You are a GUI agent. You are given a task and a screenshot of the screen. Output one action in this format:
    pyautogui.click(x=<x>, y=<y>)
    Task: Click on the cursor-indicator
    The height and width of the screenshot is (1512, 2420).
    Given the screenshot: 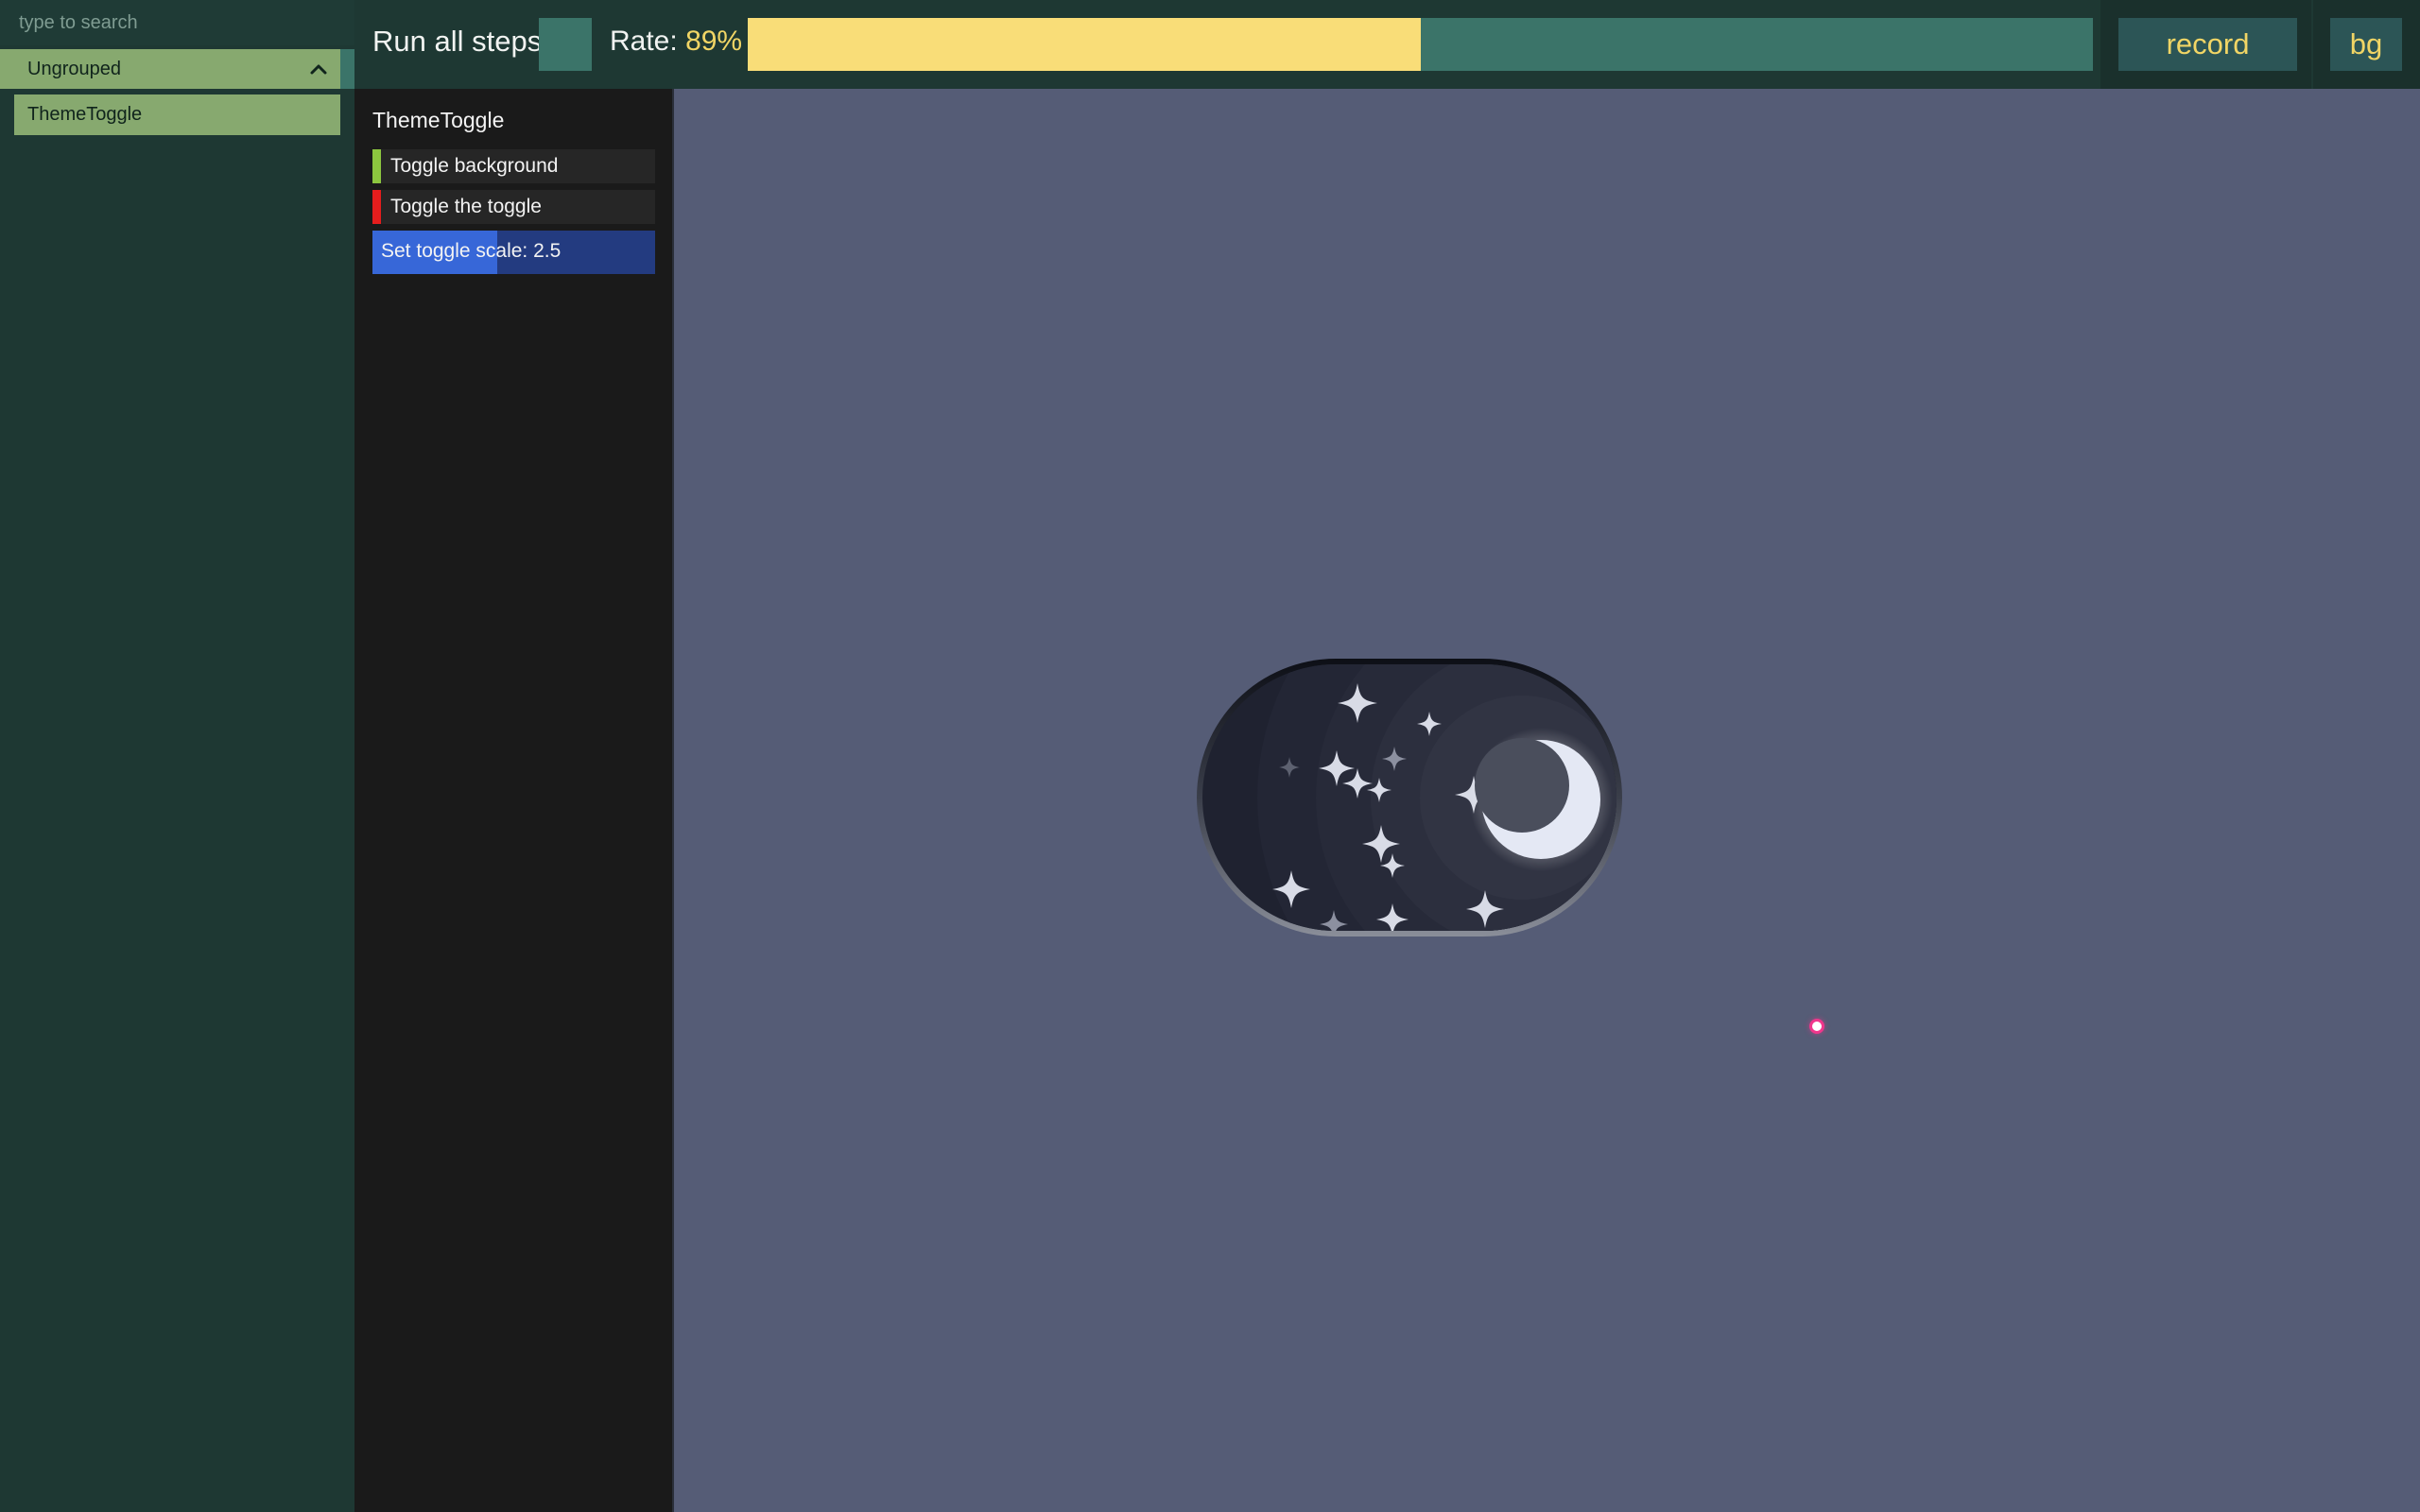 What is the action you would take?
    pyautogui.click(x=1816, y=1026)
    